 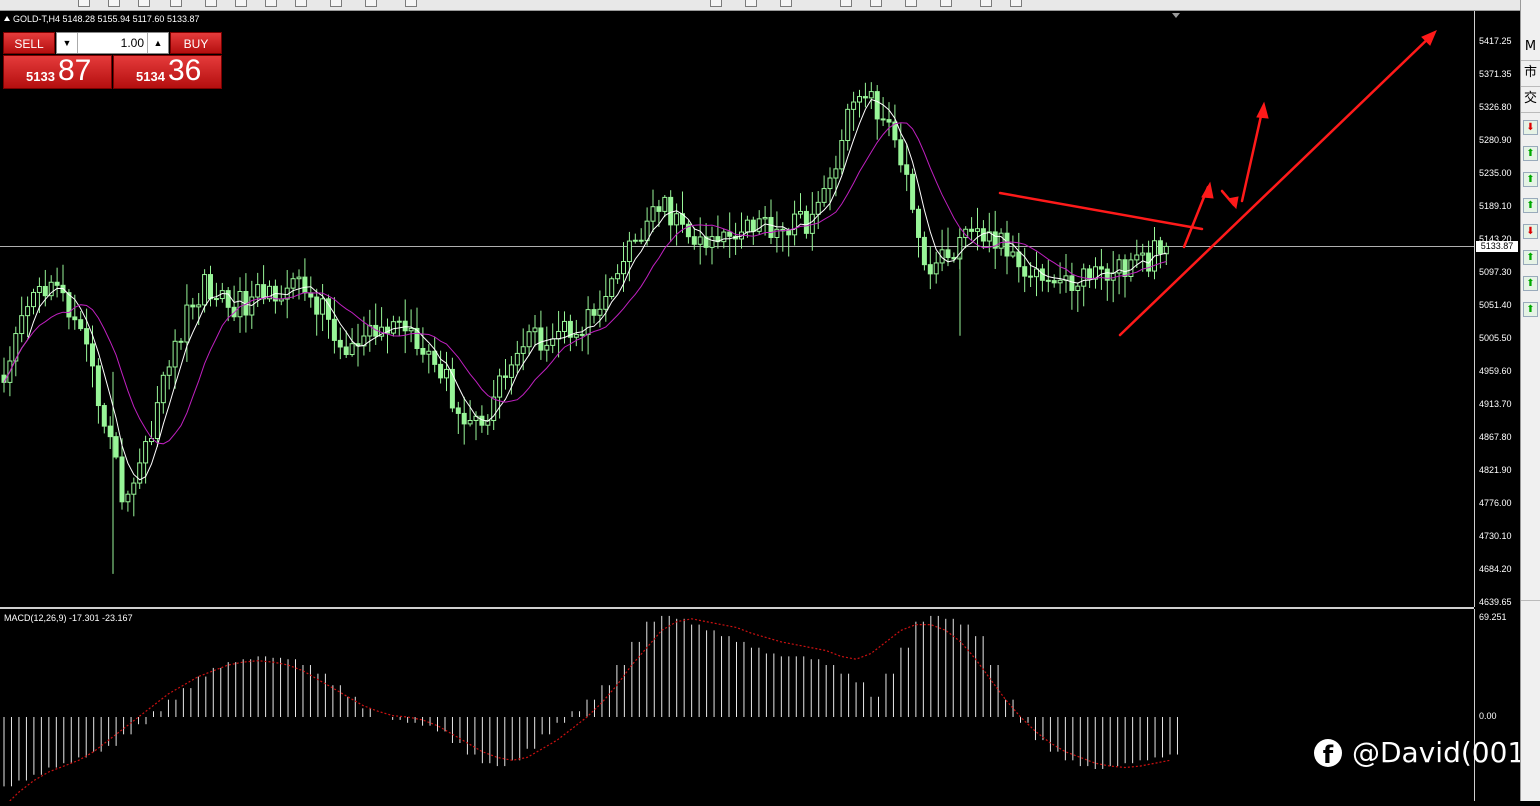 What do you see at coordinates (1495, 404) in the screenshot?
I see `price-tick-label: 4913.70` at bounding box center [1495, 404].